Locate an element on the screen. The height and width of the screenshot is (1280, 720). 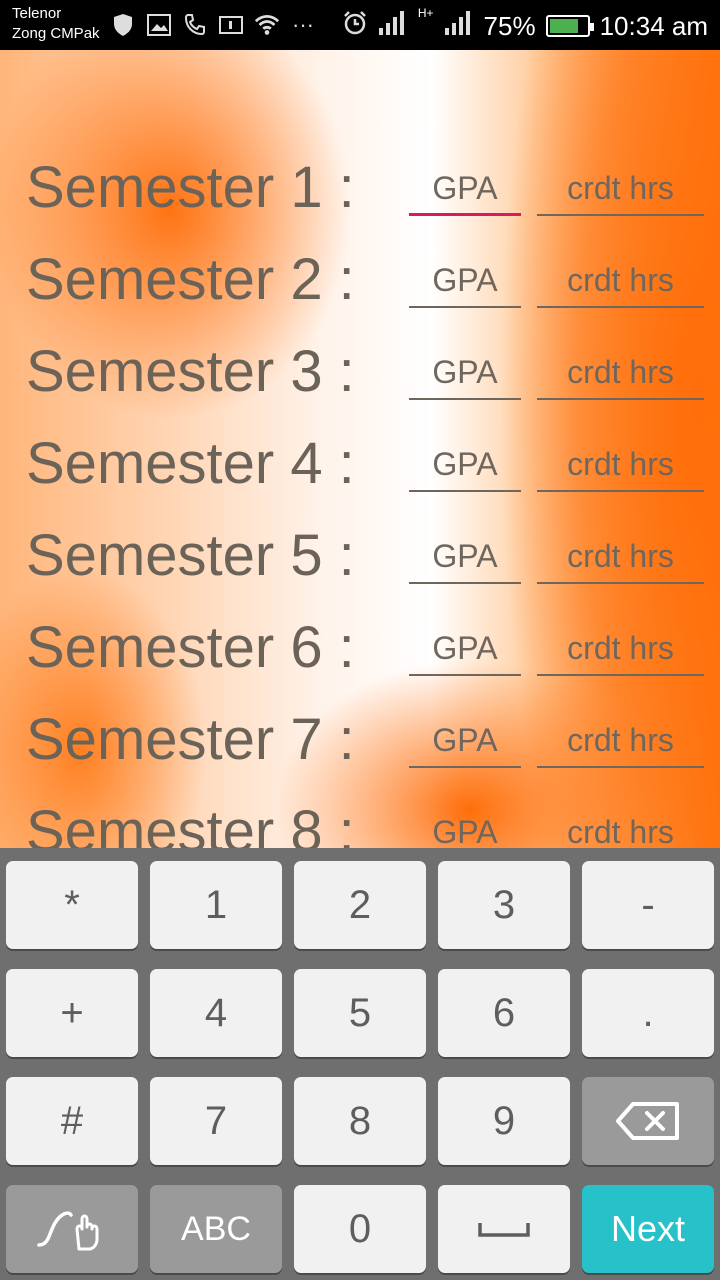
semester-row-8: Semester 8 : GPA crdt hrs is located at coordinates (360, 817).